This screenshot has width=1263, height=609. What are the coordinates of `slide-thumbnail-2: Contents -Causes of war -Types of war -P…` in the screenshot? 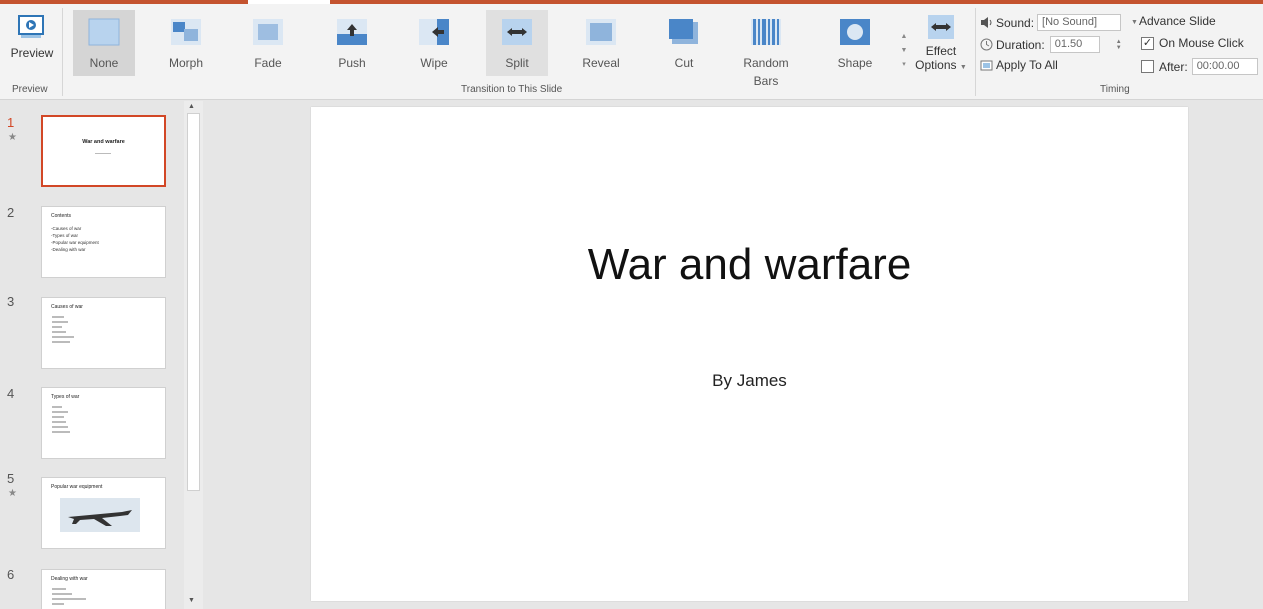 It's located at (103, 242).